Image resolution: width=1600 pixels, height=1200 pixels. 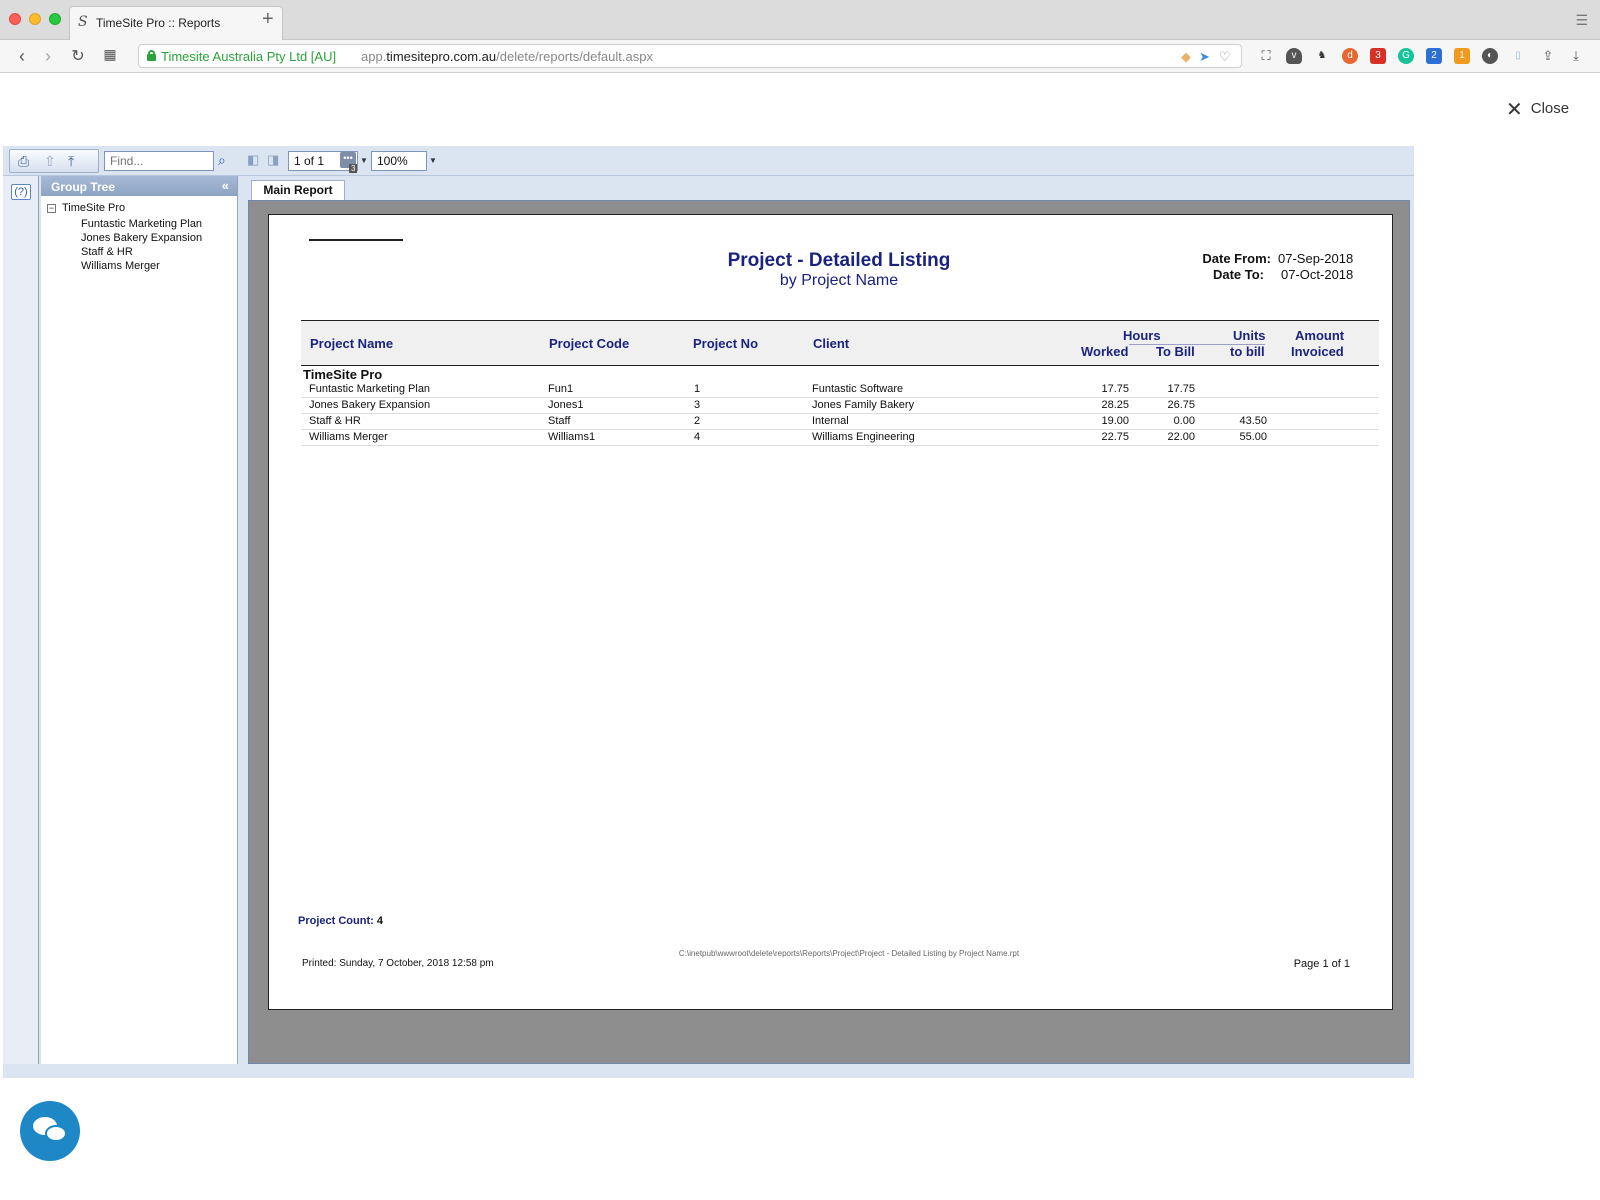 I want to click on cell-client: Jones Family Bakery, so click(x=863, y=405).